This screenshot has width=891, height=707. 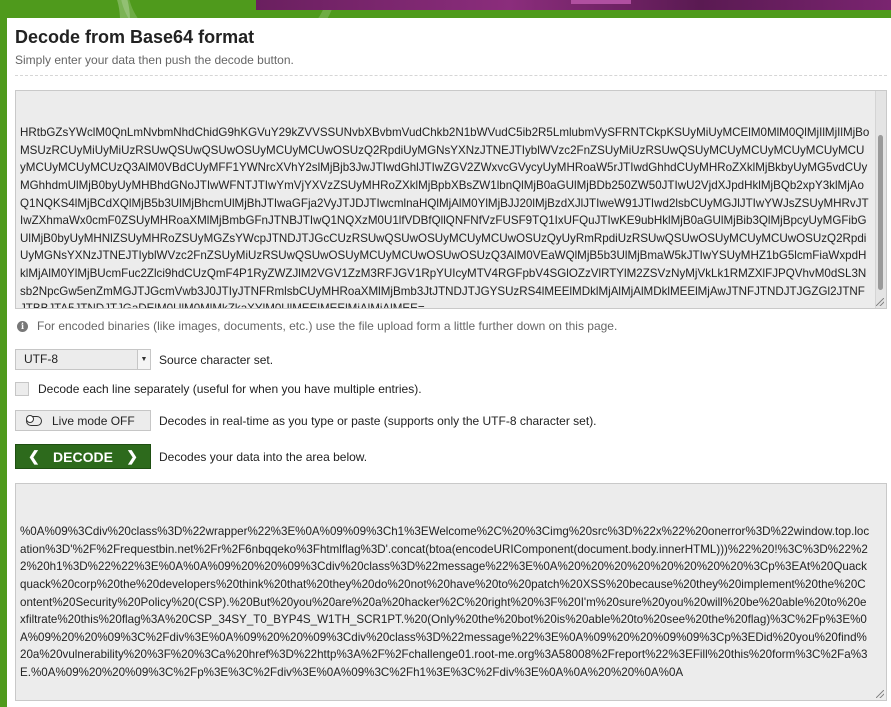 What do you see at coordinates (132, 456) in the screenshot?
I see `chevron-right-icon: ❯` at bounding box center [132, 456].